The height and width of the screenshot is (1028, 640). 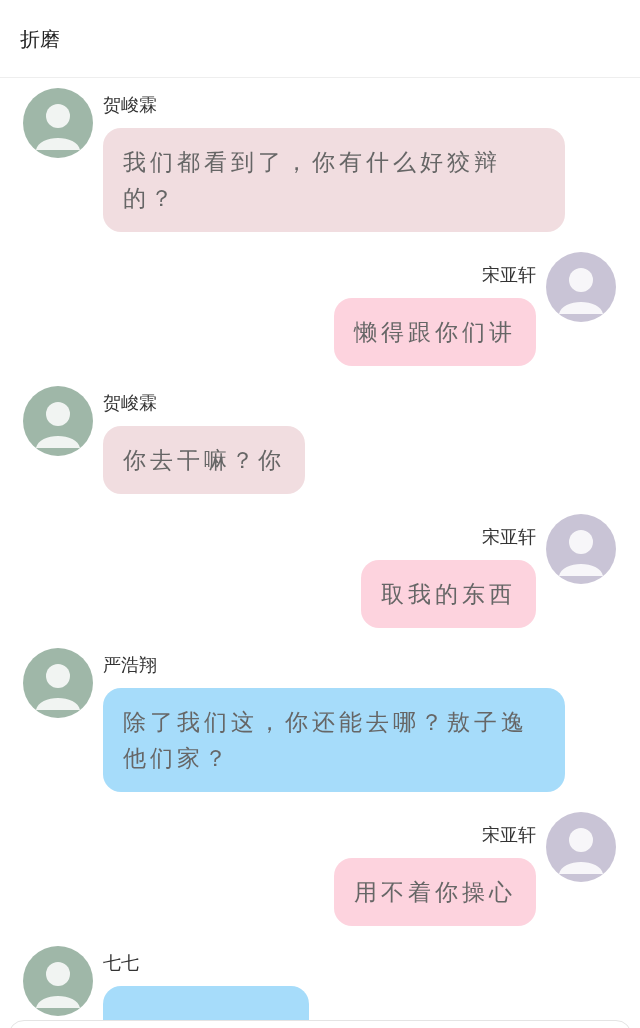 I want to click on message-bubble: 用不着你操心, so click(x=435, y=892).